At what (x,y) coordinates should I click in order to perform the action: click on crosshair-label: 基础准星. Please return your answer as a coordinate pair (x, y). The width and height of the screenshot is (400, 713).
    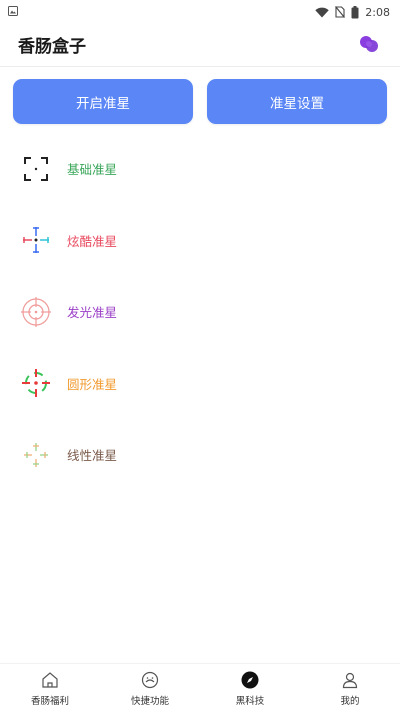
    Looking at the image, I should click on (92, 170).